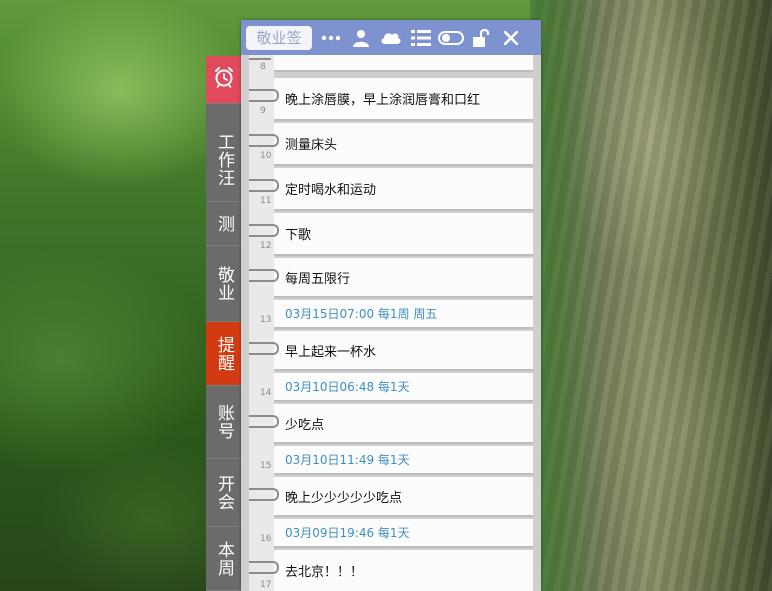 This screenshot has height=591, width=772. What do you see at coordinates (403, 424) in the screenshot?
I see `note-text: 少吃点` at bounding box center [403, 424].